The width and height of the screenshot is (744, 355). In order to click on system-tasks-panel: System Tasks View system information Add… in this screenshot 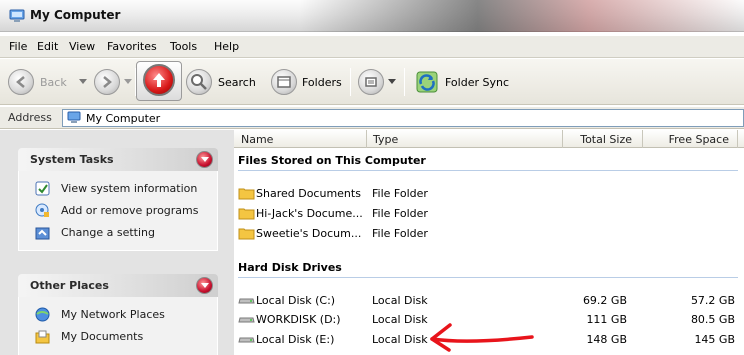, I will do `click(118, 199)`.